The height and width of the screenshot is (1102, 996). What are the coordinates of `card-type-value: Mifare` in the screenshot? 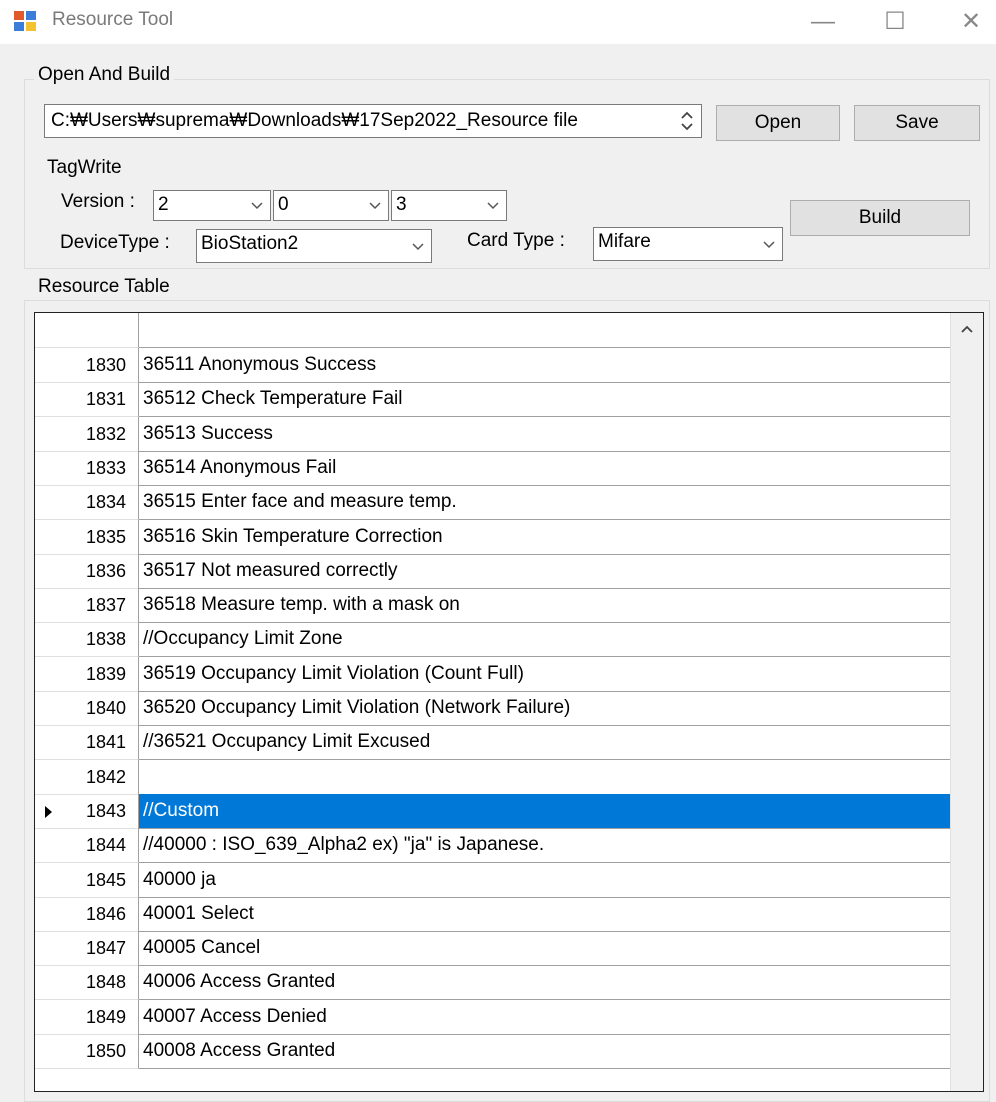 It's located at (624, 241).